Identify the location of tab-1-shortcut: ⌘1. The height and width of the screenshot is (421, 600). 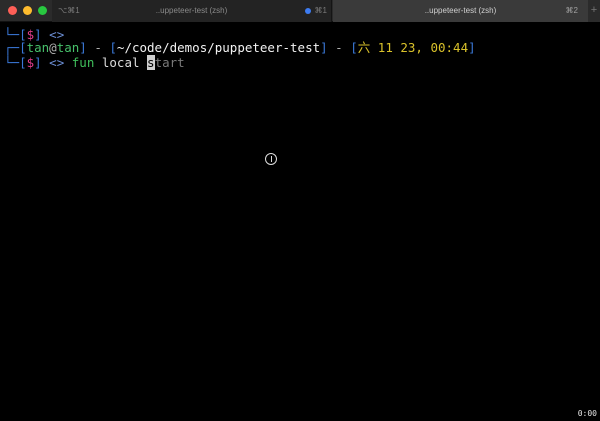
(320, 10).